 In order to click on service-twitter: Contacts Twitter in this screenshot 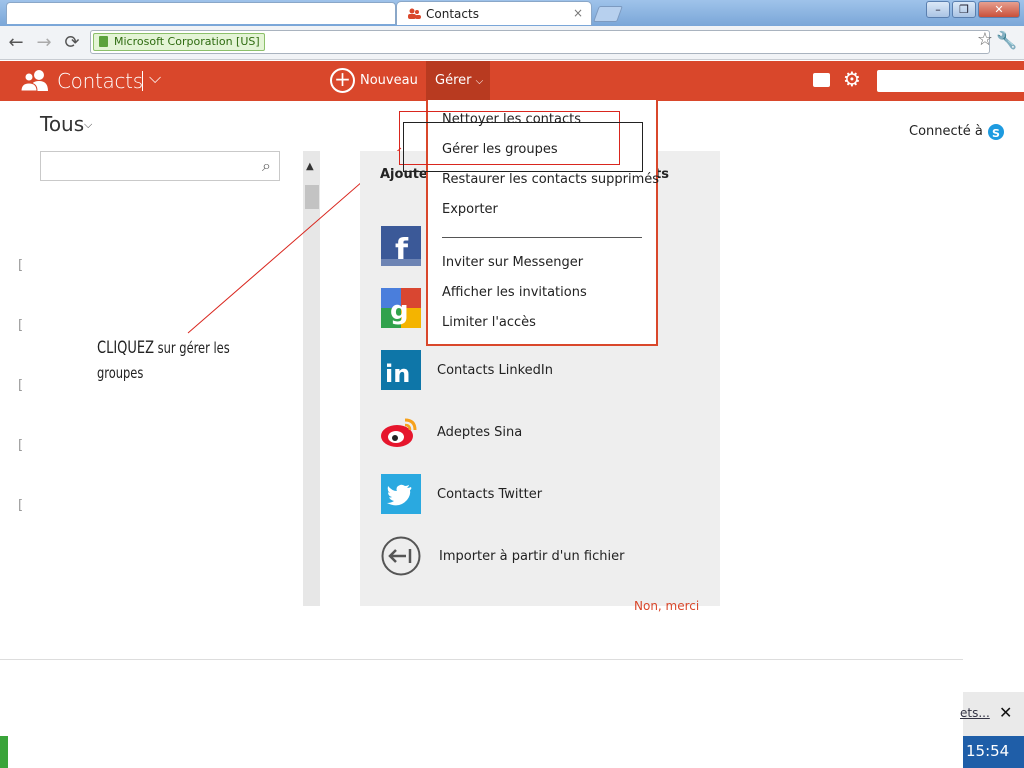, I will do `click(489, 494)`.